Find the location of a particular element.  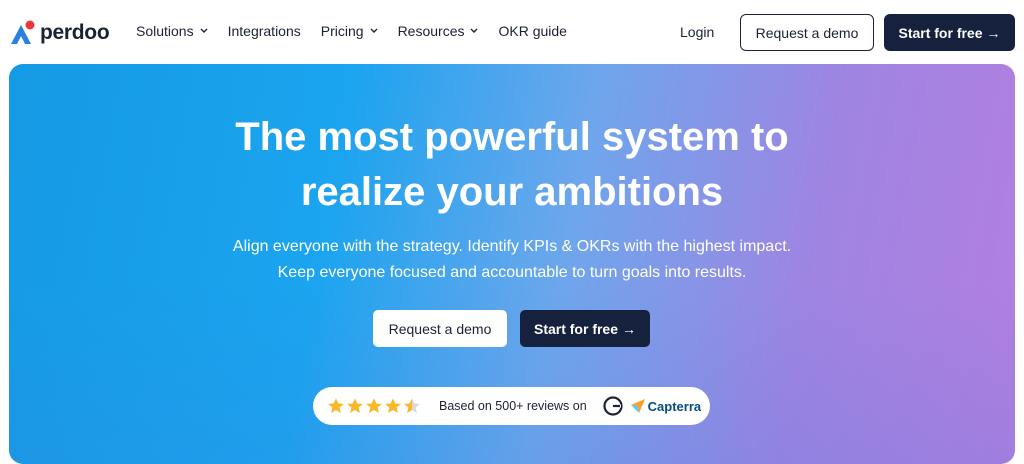

nav-solutions-label: Solutions is located at coordinates (165, 31).